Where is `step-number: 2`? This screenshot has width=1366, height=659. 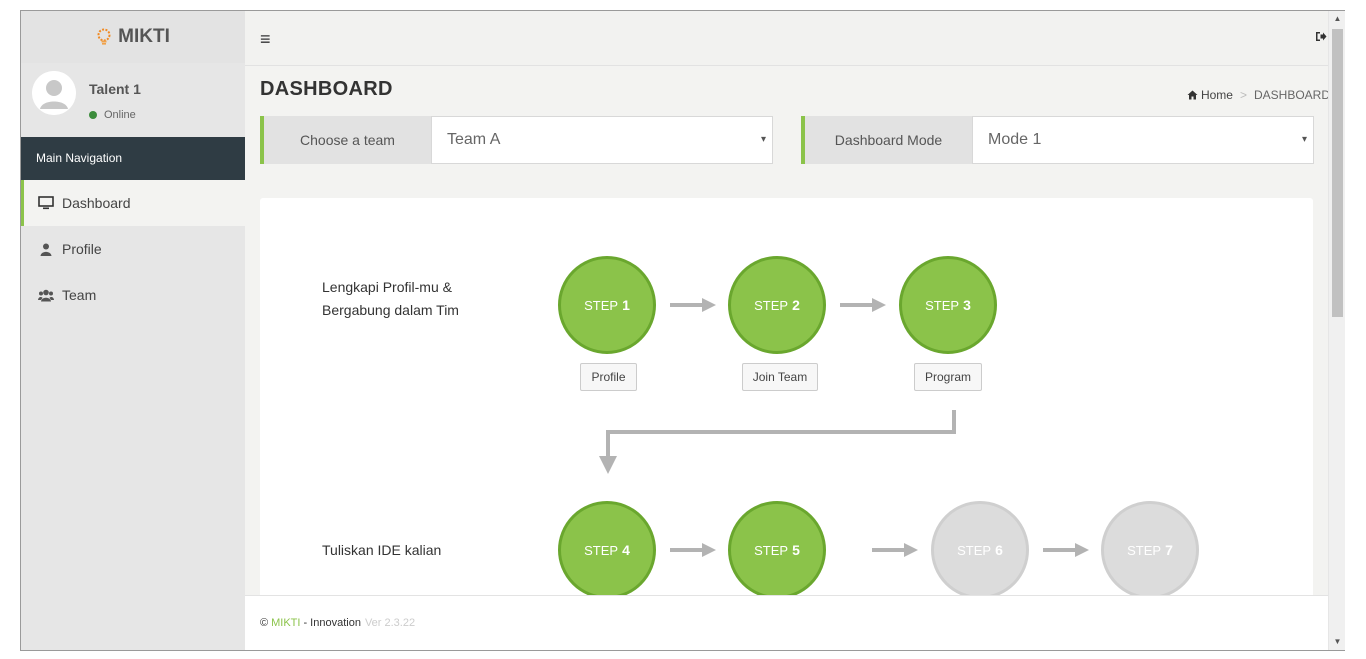
step-number: 2 is located at coordinates (796, 305).